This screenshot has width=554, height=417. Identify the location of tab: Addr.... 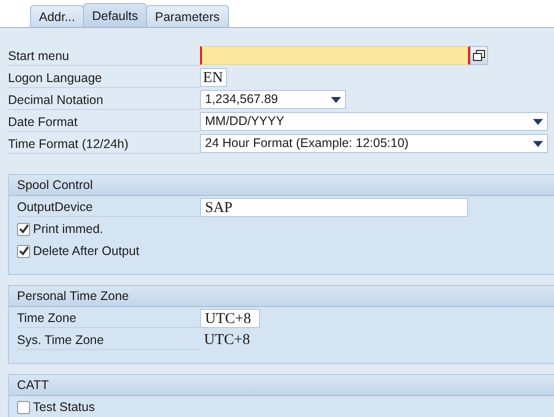
(57, 16).